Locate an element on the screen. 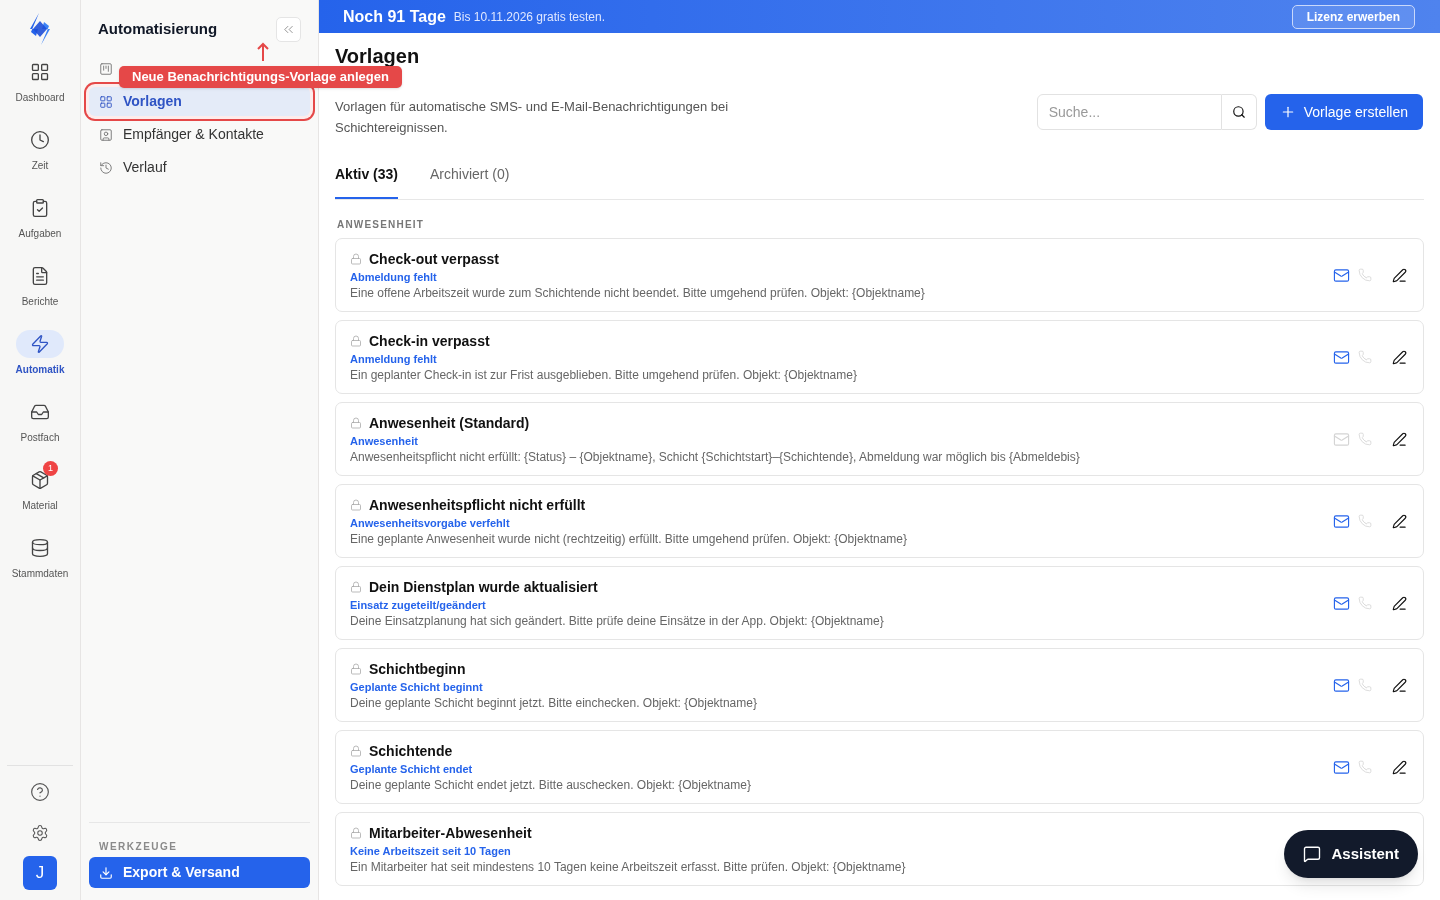 This screenshot has height=900, width=1440. assistant-button: Assistent is located at coordinates (1351, 854).